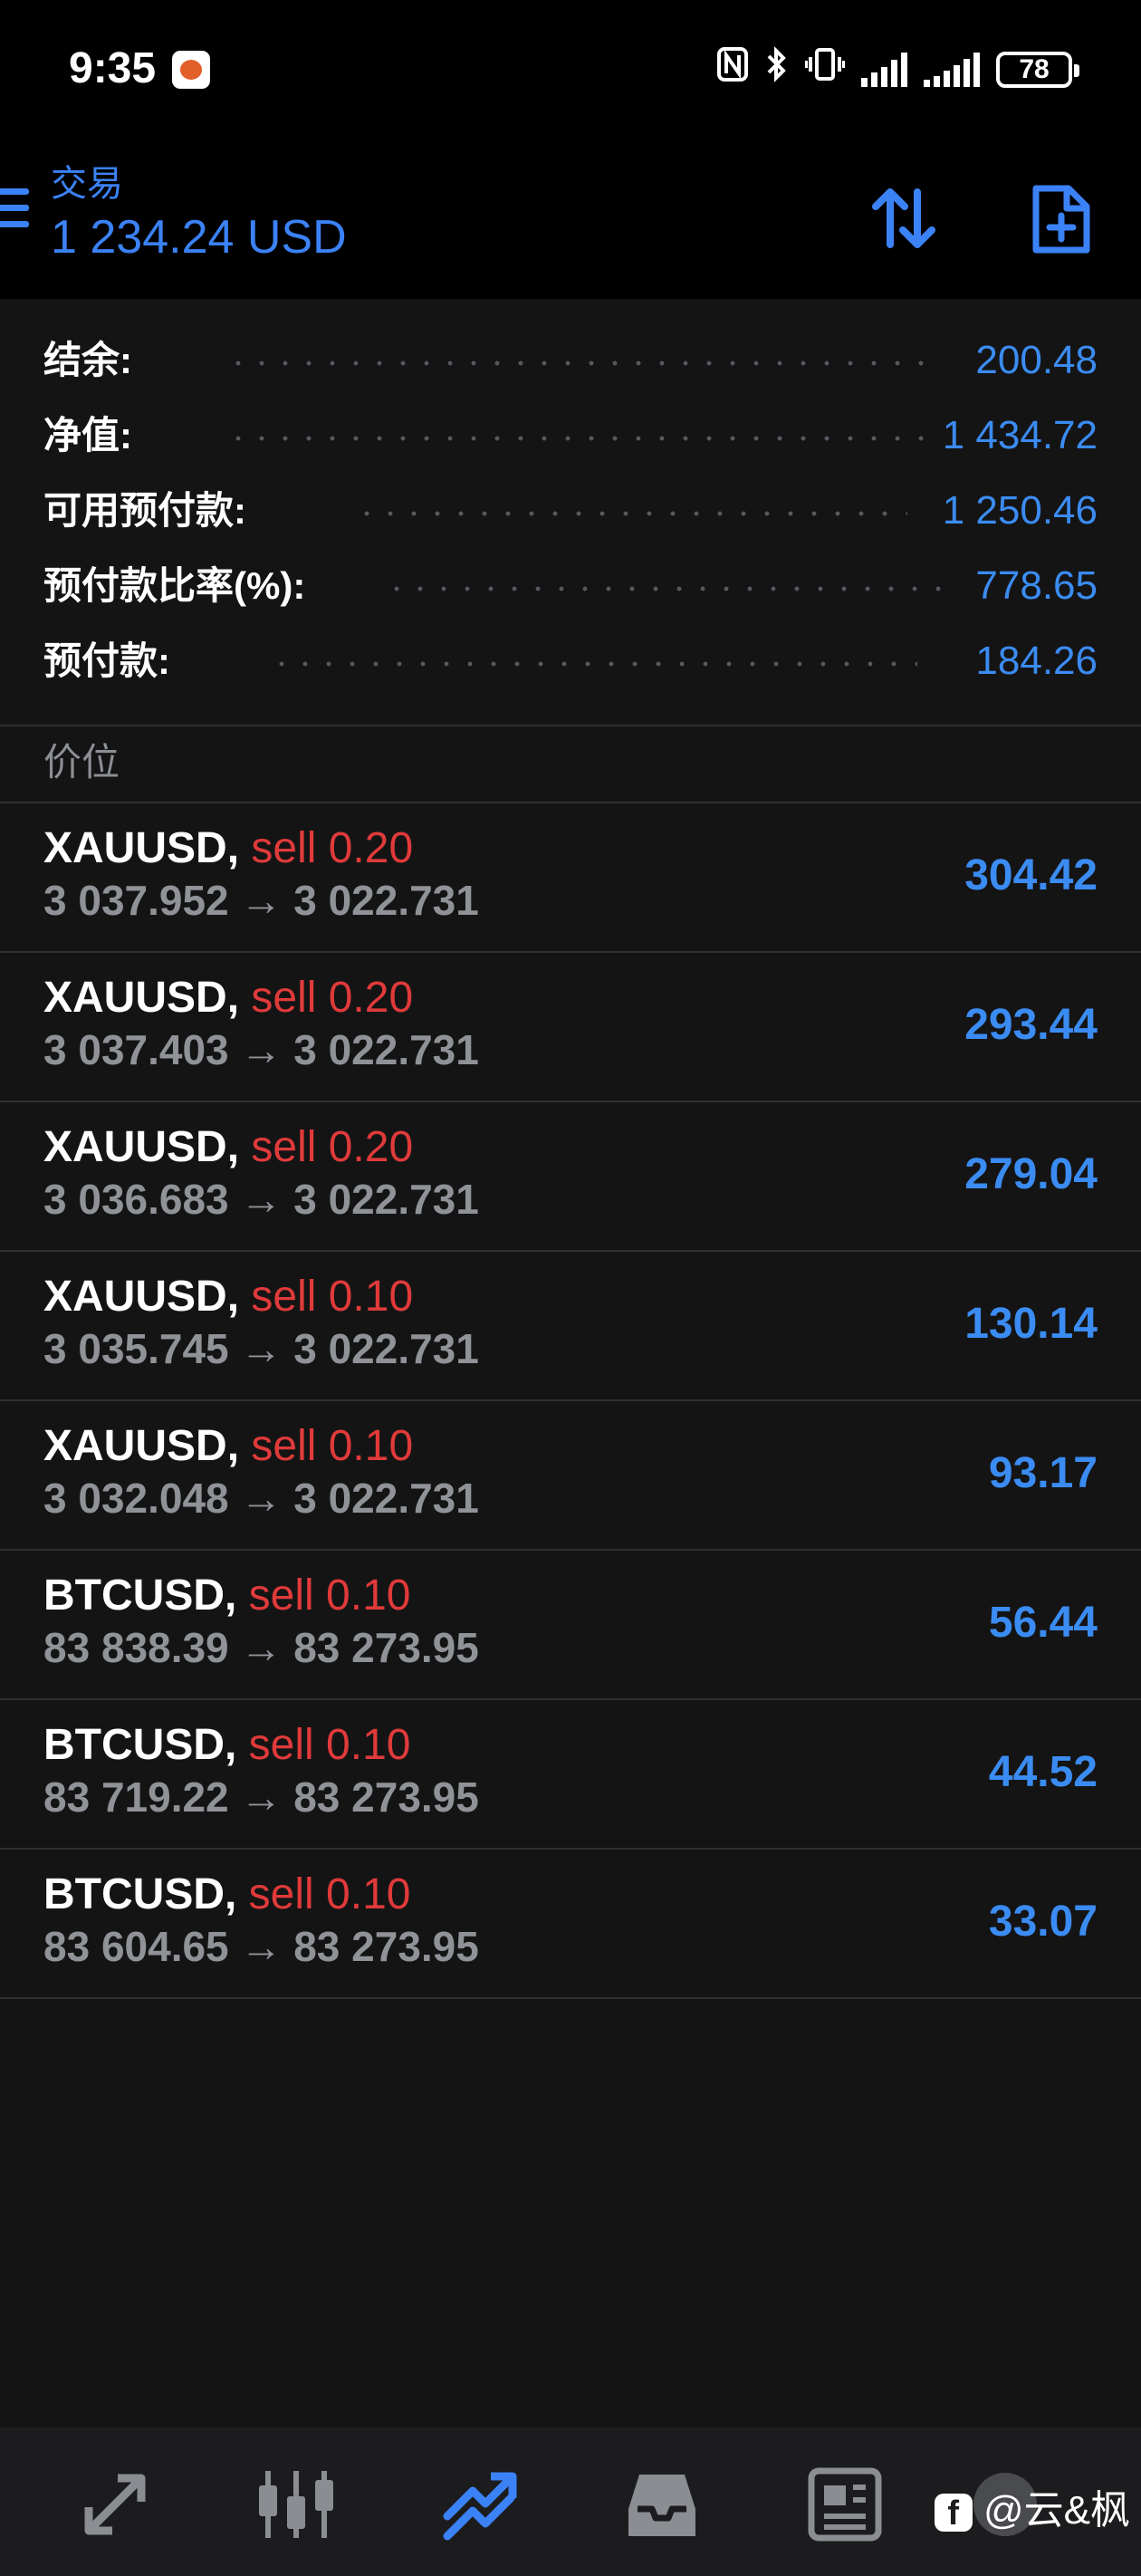  I want to click on status-icons: 78, so click(897, 69).